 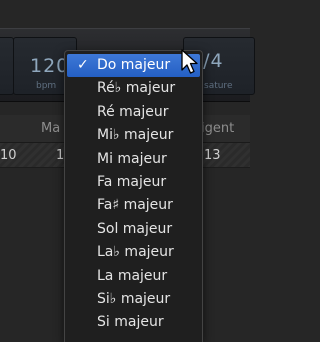 What do you see at coordinates (134, 65) in the screenshot?
I see `menu-item-label: Do majeur` at bounding box center [134, 65].